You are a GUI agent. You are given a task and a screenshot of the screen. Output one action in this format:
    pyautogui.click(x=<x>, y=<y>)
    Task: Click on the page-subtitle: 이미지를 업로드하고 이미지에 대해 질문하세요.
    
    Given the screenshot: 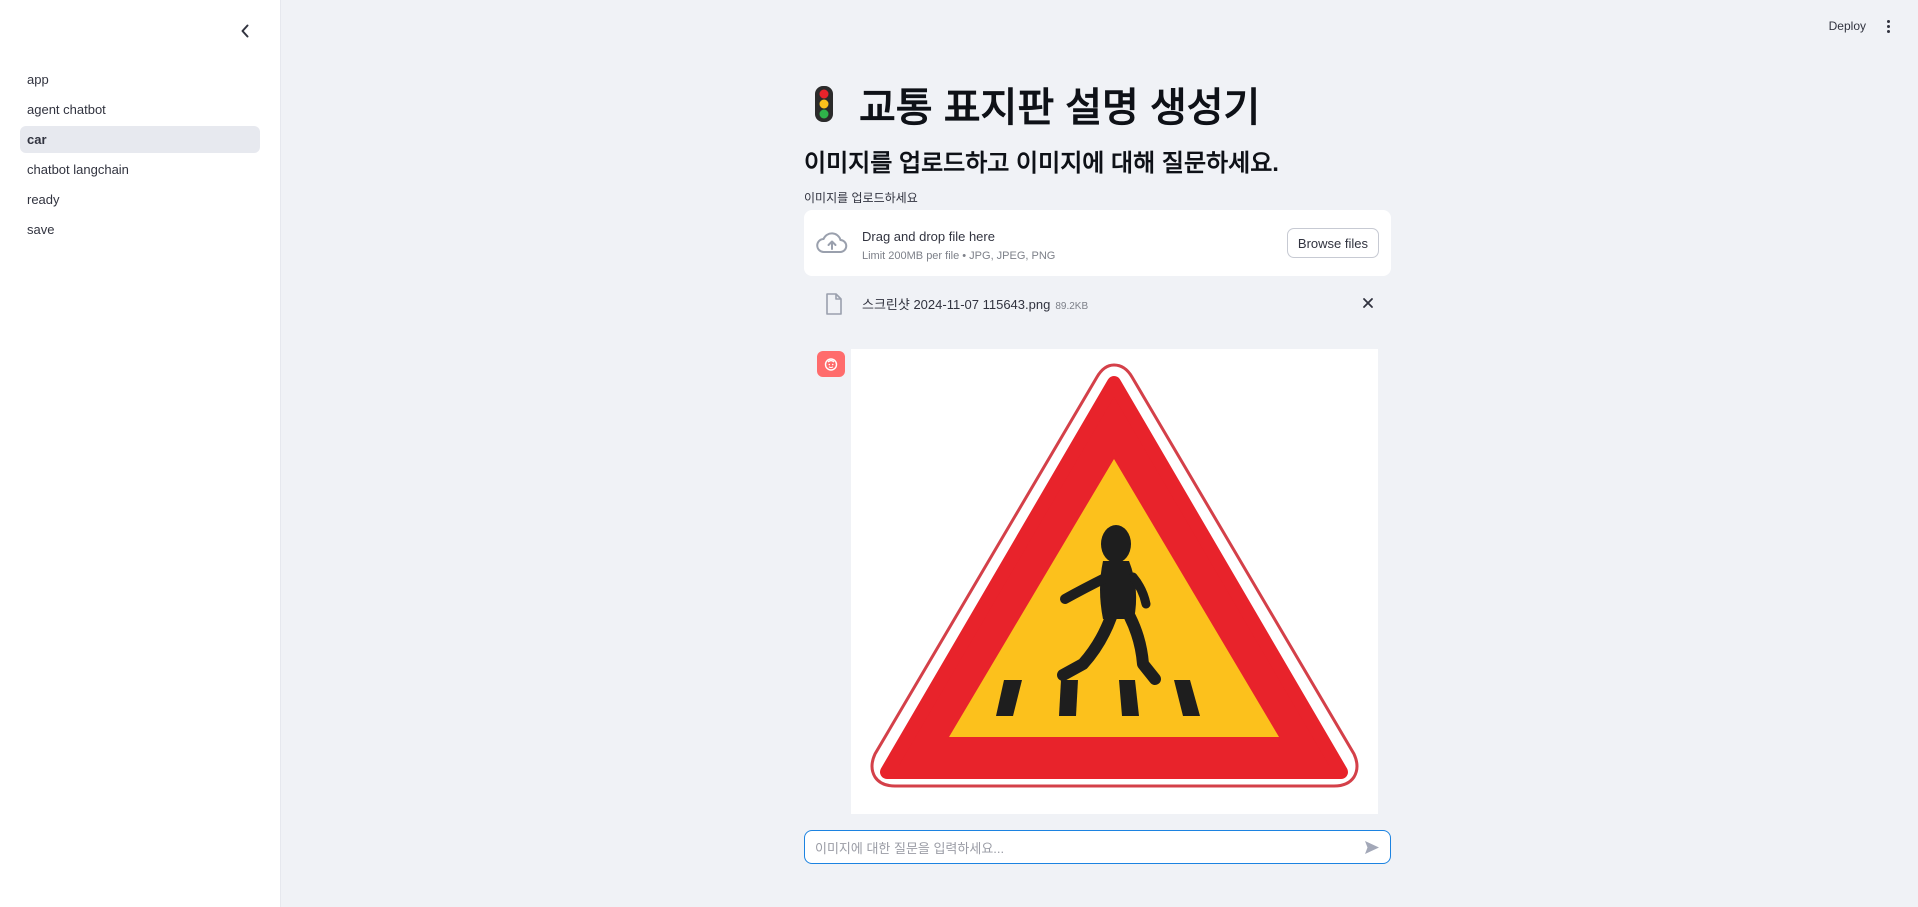 What is the action you would take?
    pyautogui.click(x=1041, y=163)
    